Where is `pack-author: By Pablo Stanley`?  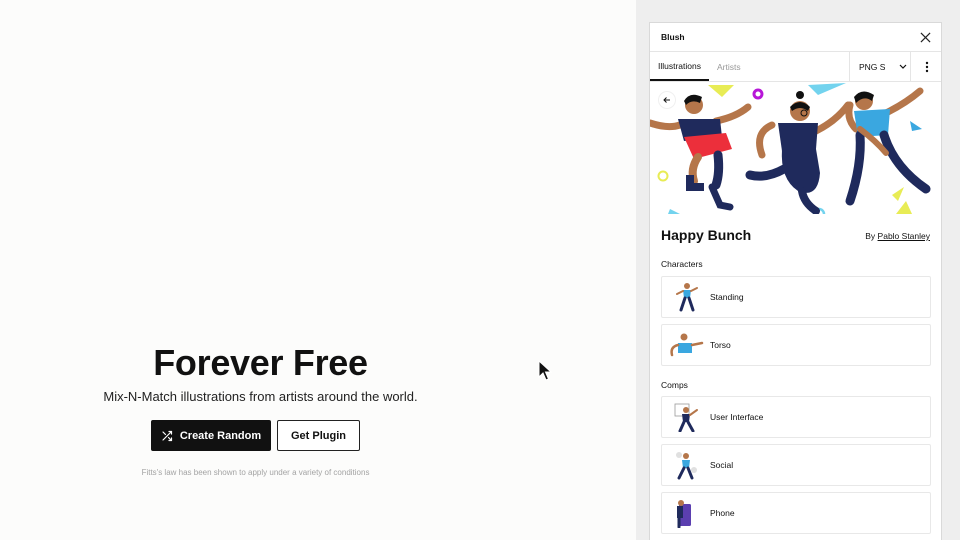 pack-author: By Pablo Stanley is located at coordinates (897, 236).